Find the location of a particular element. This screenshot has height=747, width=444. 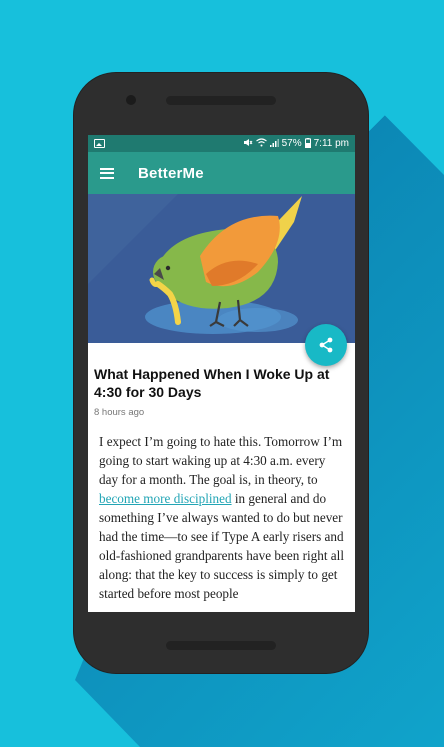

battery-percent: 57% is located at coordinates (291, 143).